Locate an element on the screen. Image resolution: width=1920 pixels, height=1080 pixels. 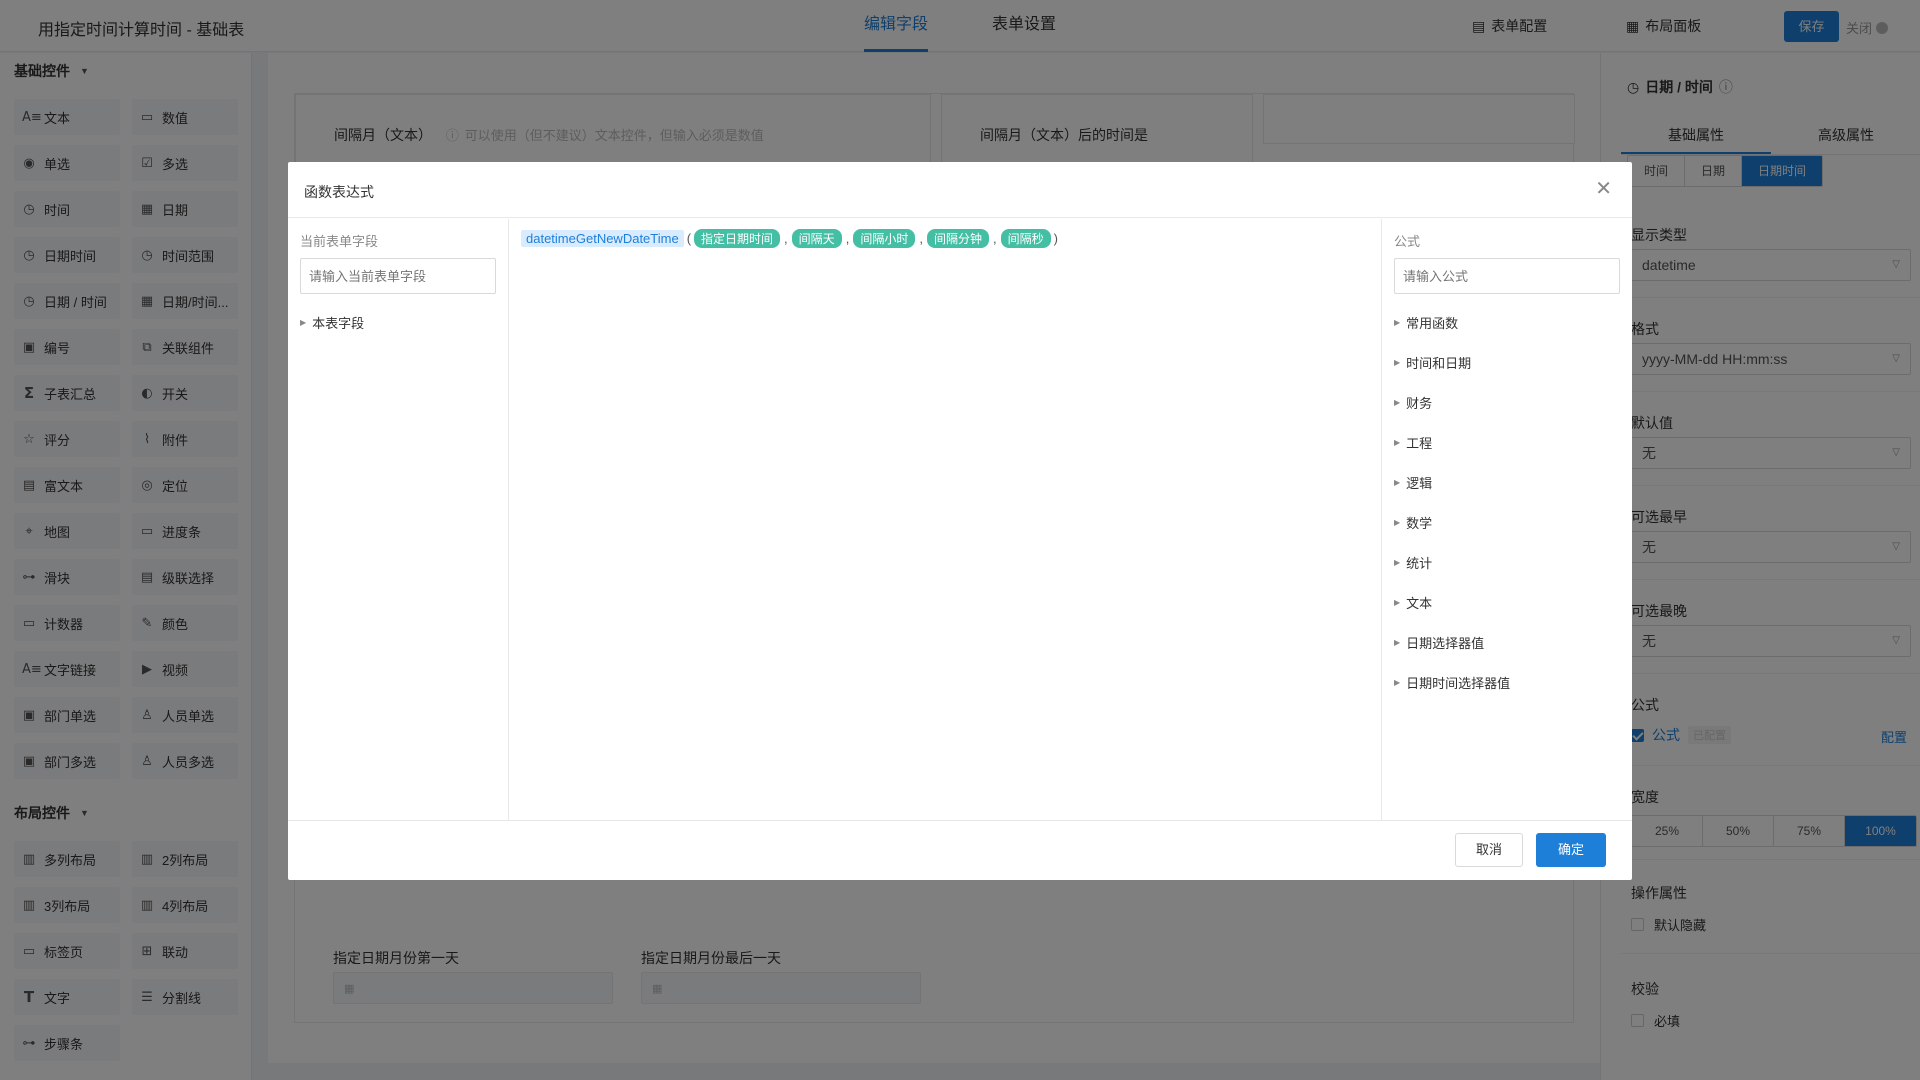
formula-category-item: ▶ 时间和日期 is located at coordinates (1432, 362).